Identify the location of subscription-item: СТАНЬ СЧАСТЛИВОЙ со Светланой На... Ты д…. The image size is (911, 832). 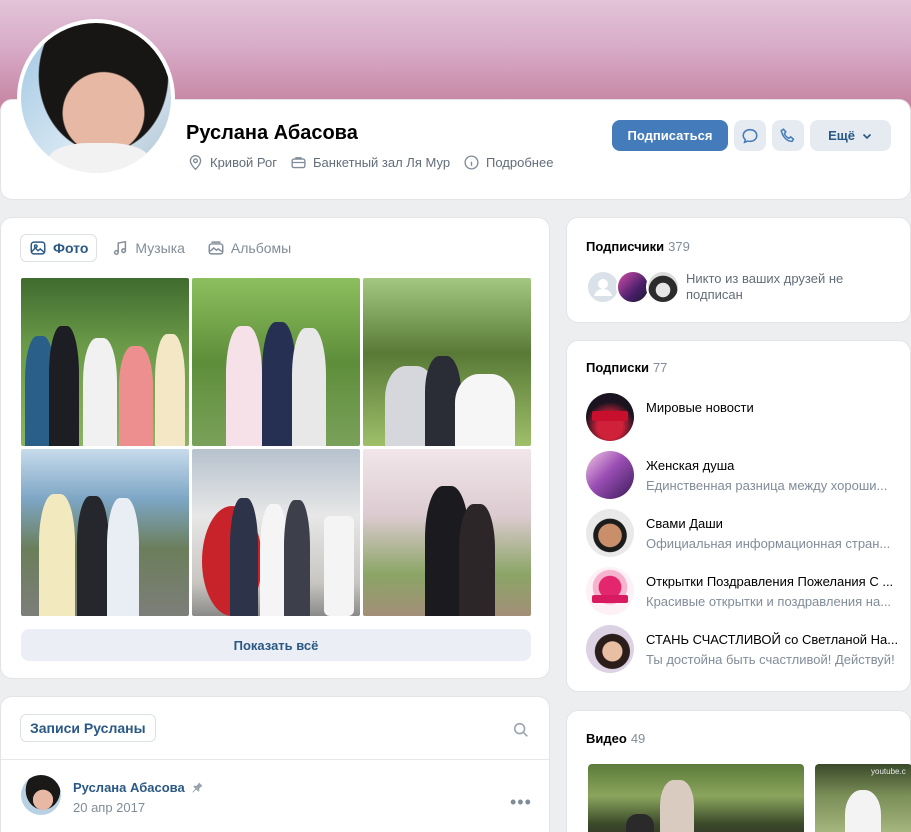
(743, 649).